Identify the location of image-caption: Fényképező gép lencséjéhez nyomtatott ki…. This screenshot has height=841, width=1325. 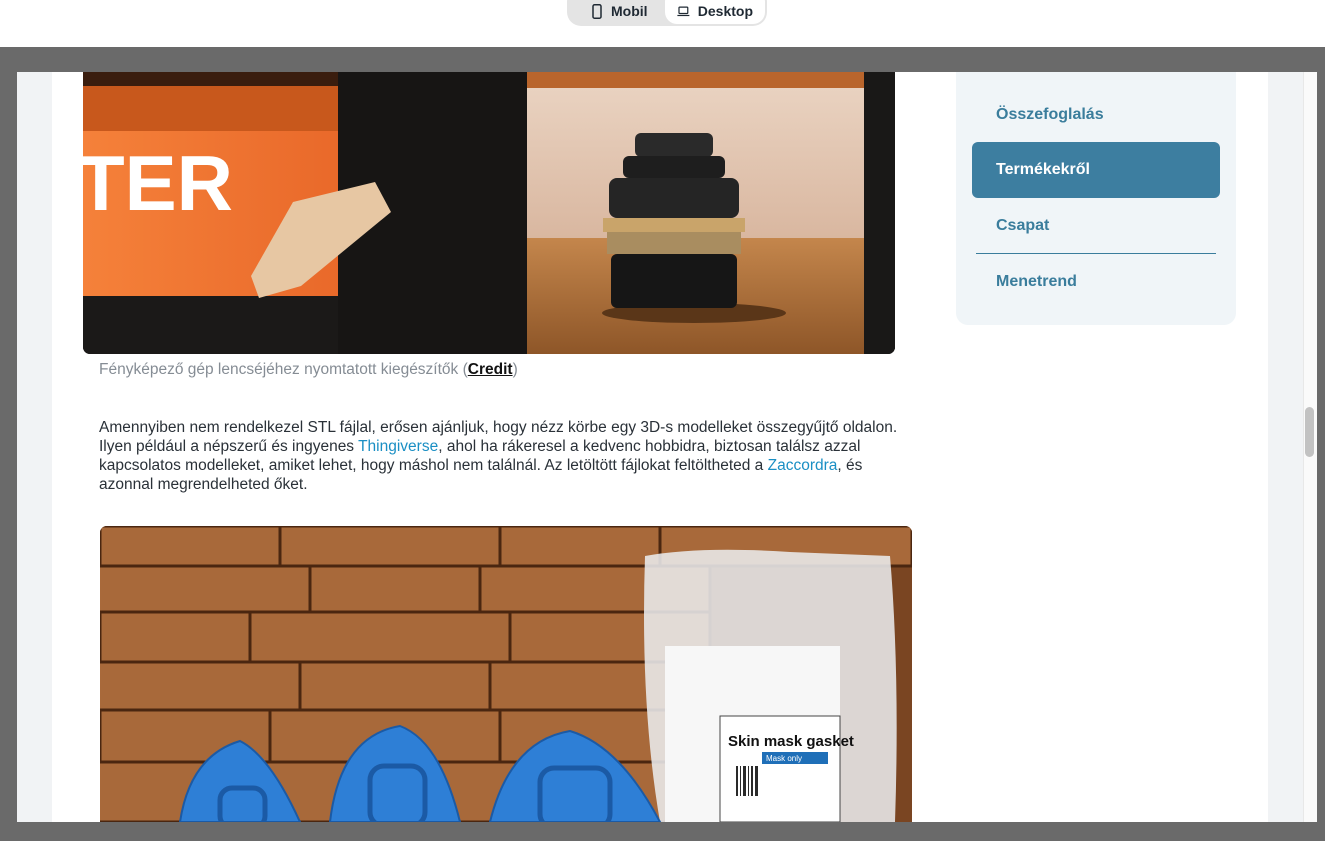
(308, 370).